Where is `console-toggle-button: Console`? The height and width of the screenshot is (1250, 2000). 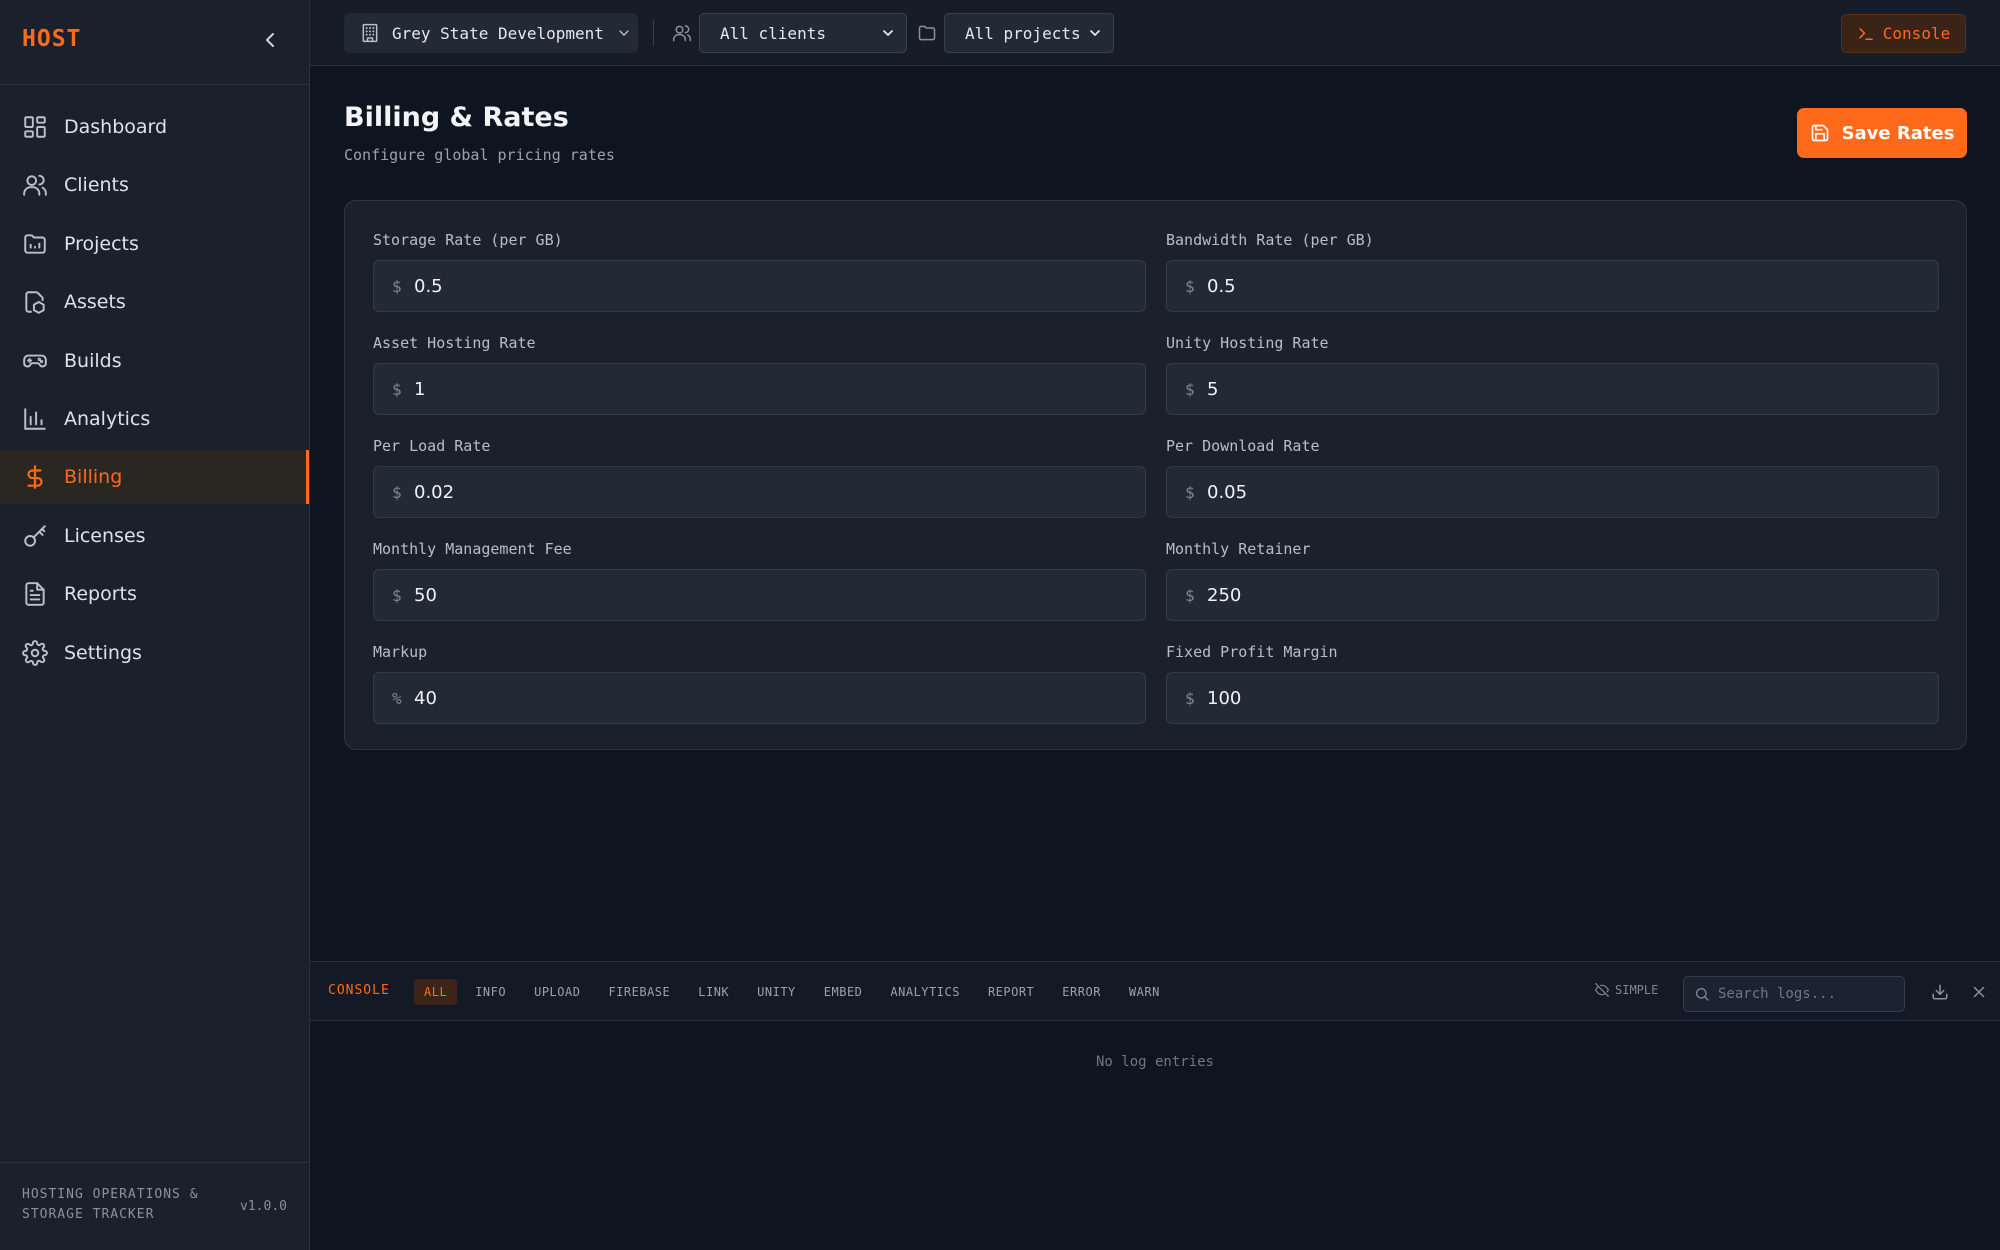 console-toggle-button: Console is located at coordinates (1903, 33).